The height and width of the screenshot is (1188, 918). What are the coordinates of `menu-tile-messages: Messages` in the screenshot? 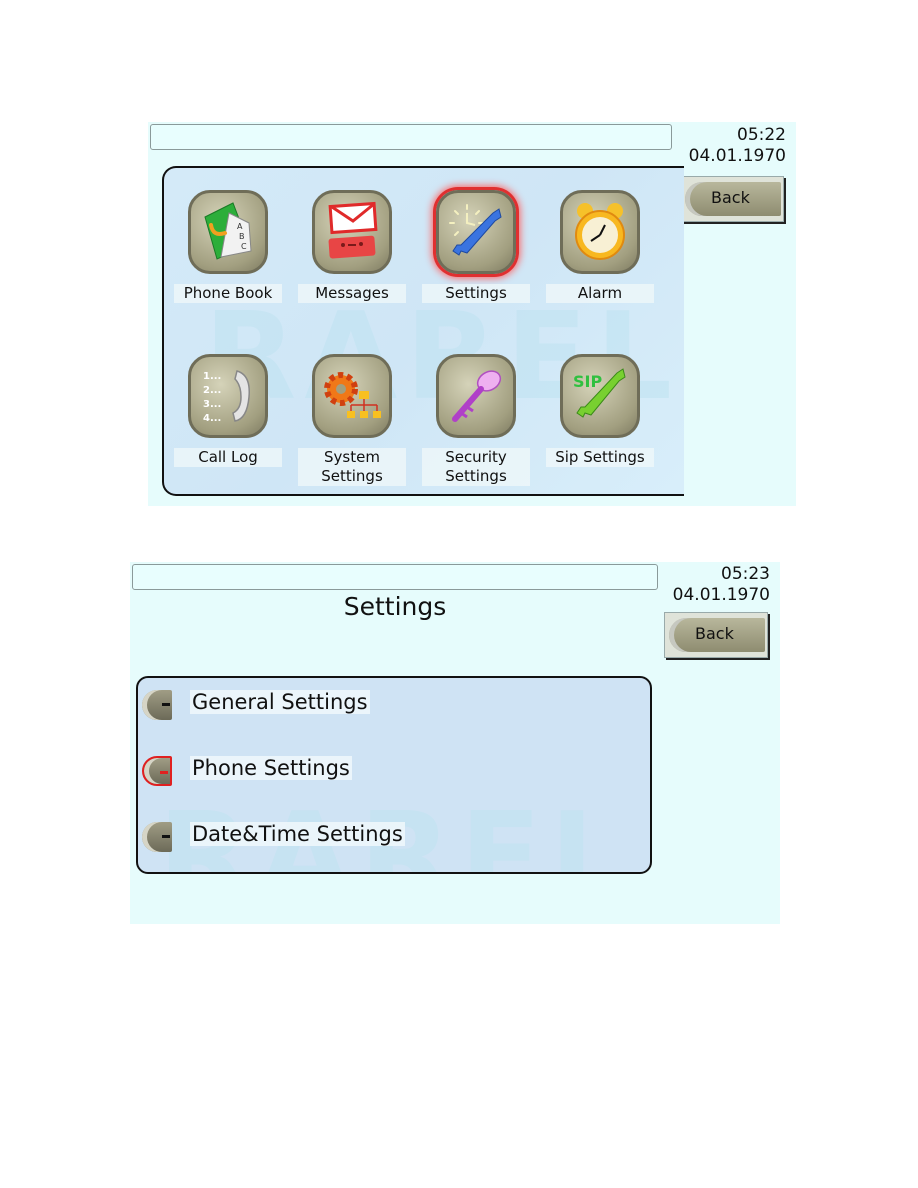 It's located at (358, 255).